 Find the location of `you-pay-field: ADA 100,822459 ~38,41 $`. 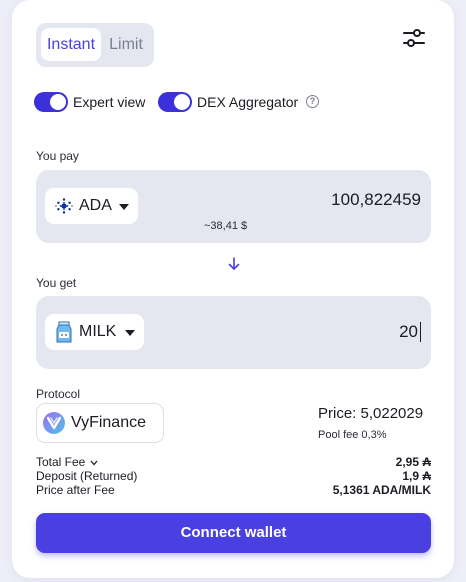

you-pay-field: ADA 100,822459 ~38,41 $ is located at coordinates (233, 206).